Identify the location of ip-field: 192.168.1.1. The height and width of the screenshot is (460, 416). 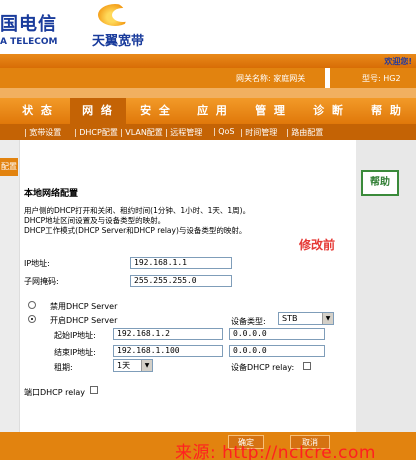
(181, 263).